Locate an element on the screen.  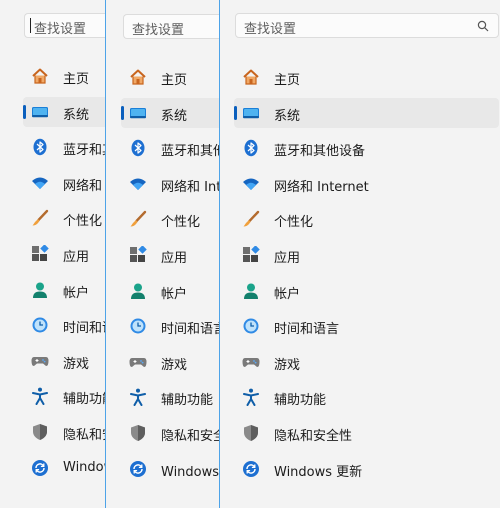
nav-item-bluetooth: 蓝牙和其他设备 is located at coordinates (366, 148).